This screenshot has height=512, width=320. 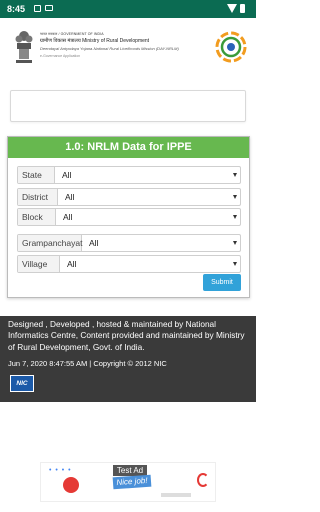 I want to click on state-select: State All, so click(x=129, y=175).